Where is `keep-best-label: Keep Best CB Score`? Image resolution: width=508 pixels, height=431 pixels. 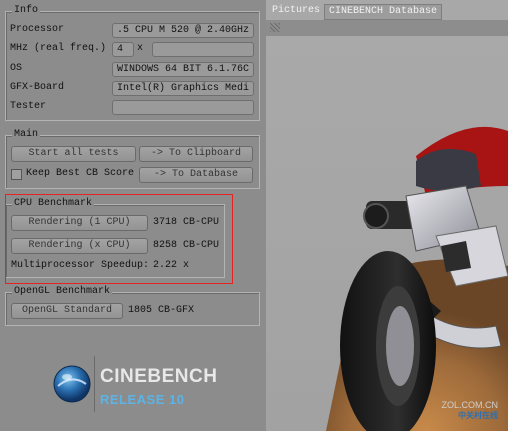 keep-best-label: Keep Best CB Score is located at coordinates (80, 173).